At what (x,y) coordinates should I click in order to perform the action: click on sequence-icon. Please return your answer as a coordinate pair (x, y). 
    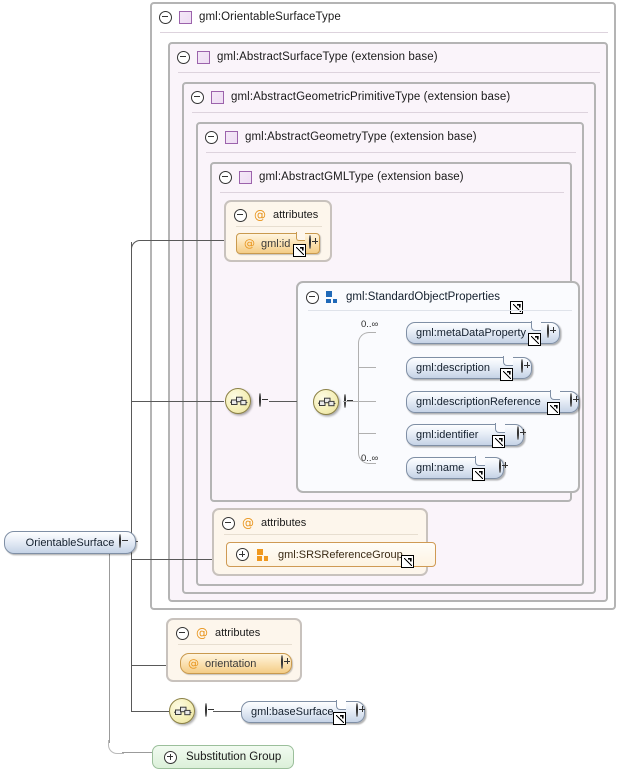
    Looking at the image, I should click on (239, 401).